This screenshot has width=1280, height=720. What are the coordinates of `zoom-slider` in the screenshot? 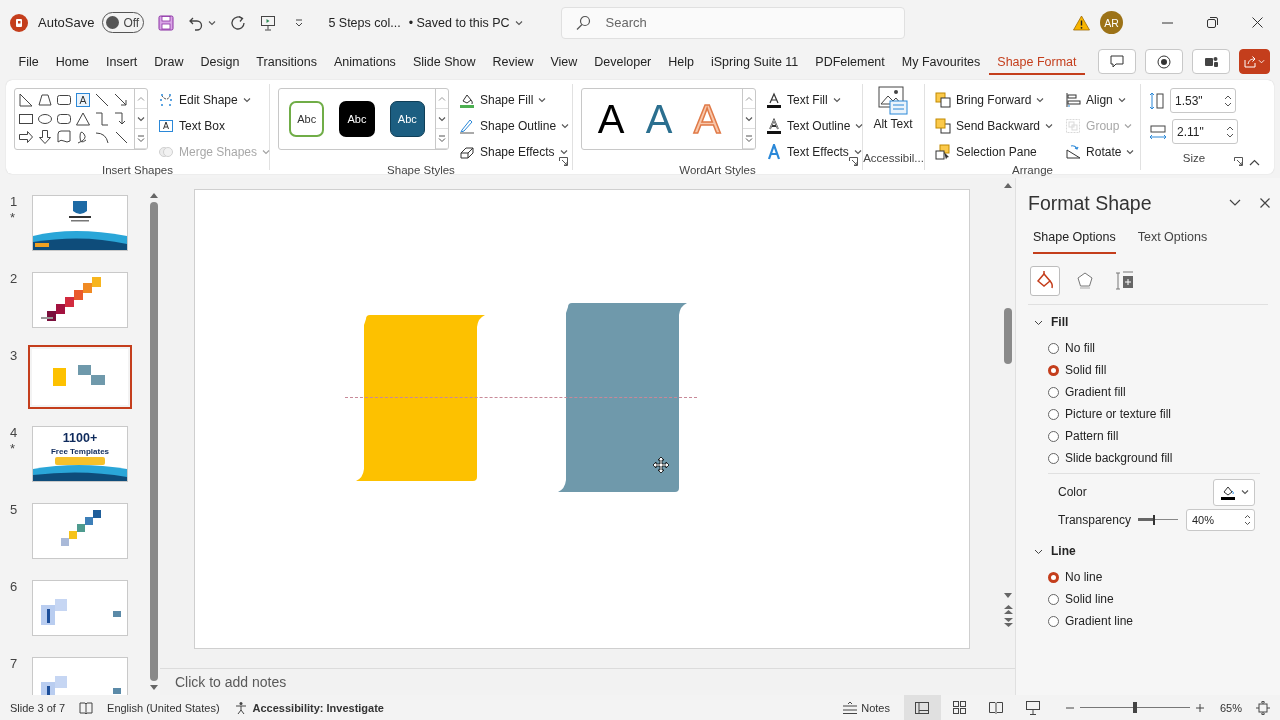 It's located at (1134, 707).